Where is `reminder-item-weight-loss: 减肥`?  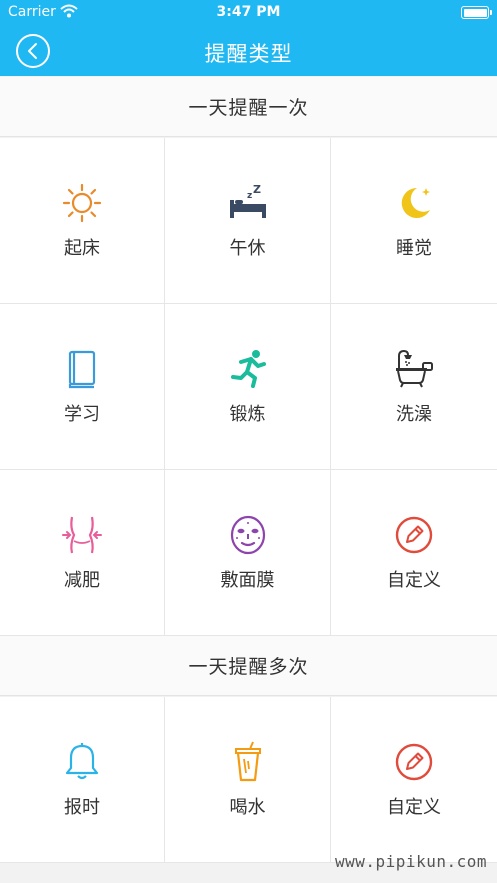
reminder-item-weight-loss: 减肥 is located at coordinates (82, 553).